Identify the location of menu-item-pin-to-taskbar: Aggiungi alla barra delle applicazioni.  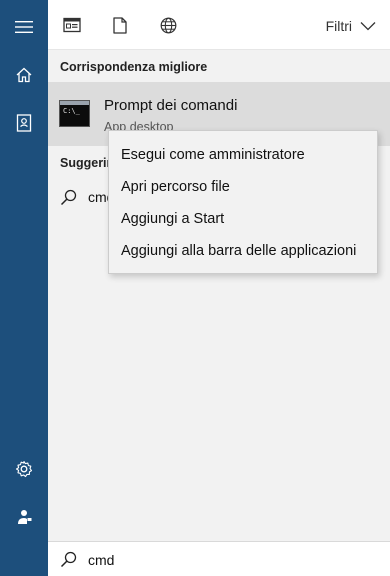
(243, 251).